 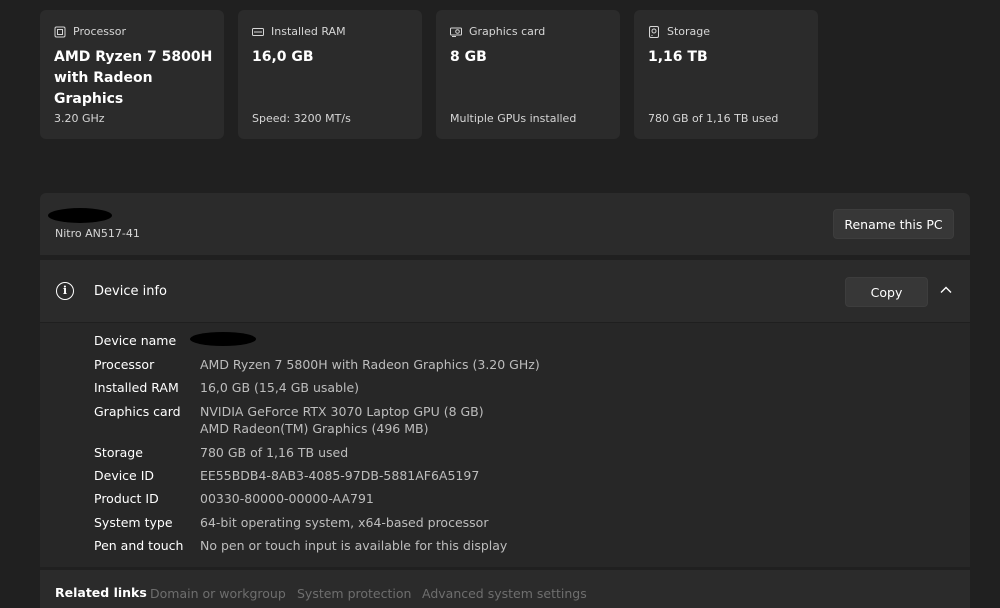 What do you see at coordinates (223, 339) in the screenshot?
I see `redacted-device-name` at bounding box center [223, 339].